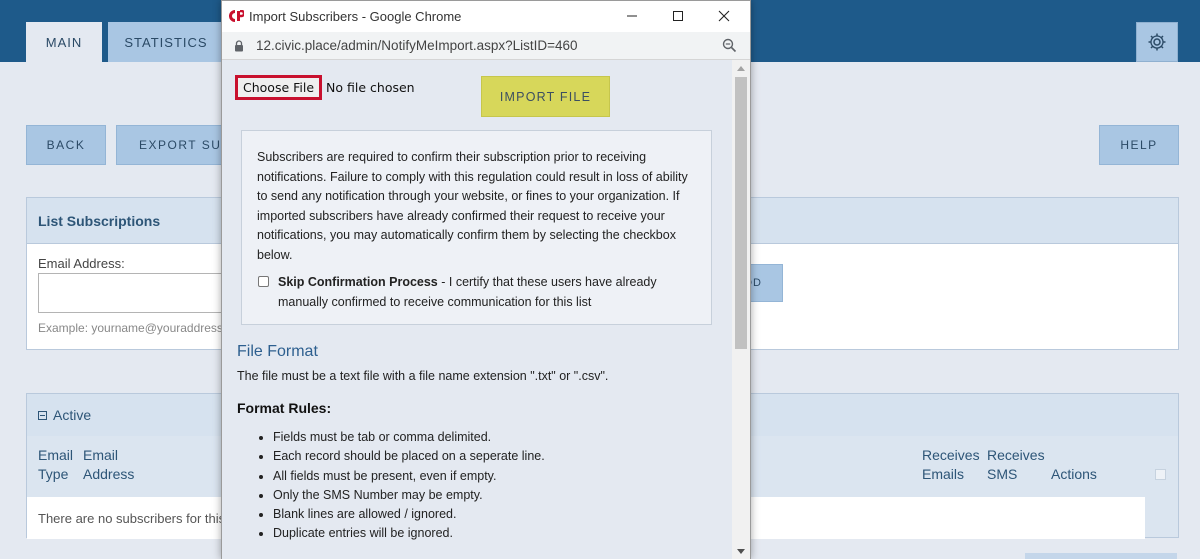 The height and width of the screenshot is (559, 1200). Describe the element at coordinates (277, 351) in the screenshot. I see `file-format-heading: File Format` at that location.